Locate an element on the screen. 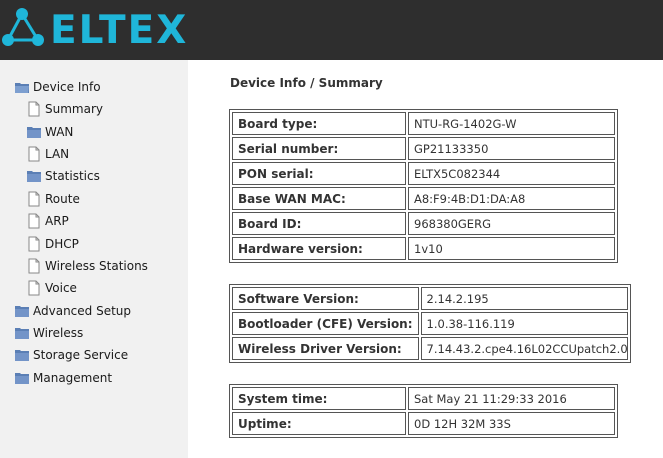 The height and width of the screenshot is (458, 663). eltex-logo: ELTEX is located at coordinates (100, 30).